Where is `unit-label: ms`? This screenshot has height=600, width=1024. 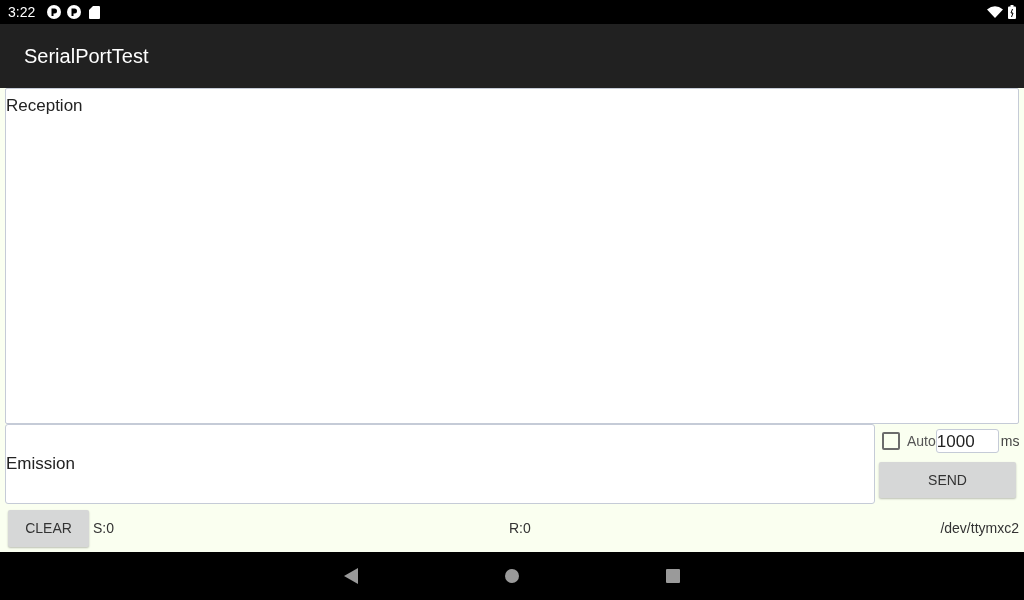 unit-label: ms is located at coordinates (1010, 441).